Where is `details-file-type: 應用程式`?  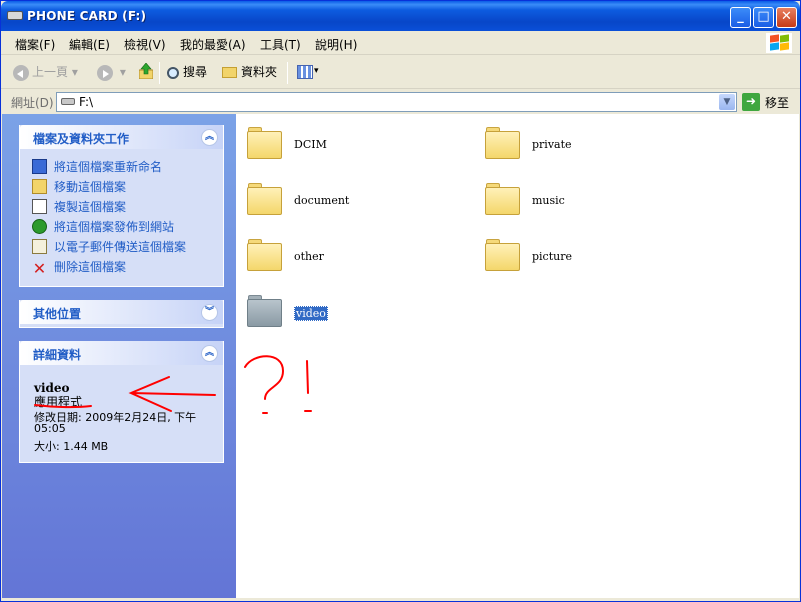
details-file-type: 應用程式 is located at coordinates (58, 402).